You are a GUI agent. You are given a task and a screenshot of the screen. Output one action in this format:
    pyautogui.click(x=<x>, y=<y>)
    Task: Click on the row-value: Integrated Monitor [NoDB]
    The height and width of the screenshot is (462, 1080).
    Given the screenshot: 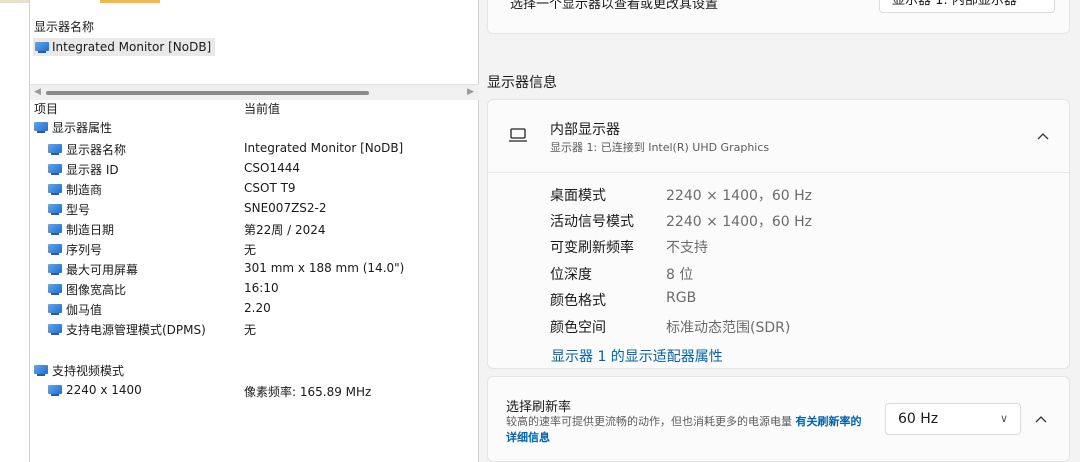 What is the action you would take?
    pyautogui.click(x=324, y=148)
    